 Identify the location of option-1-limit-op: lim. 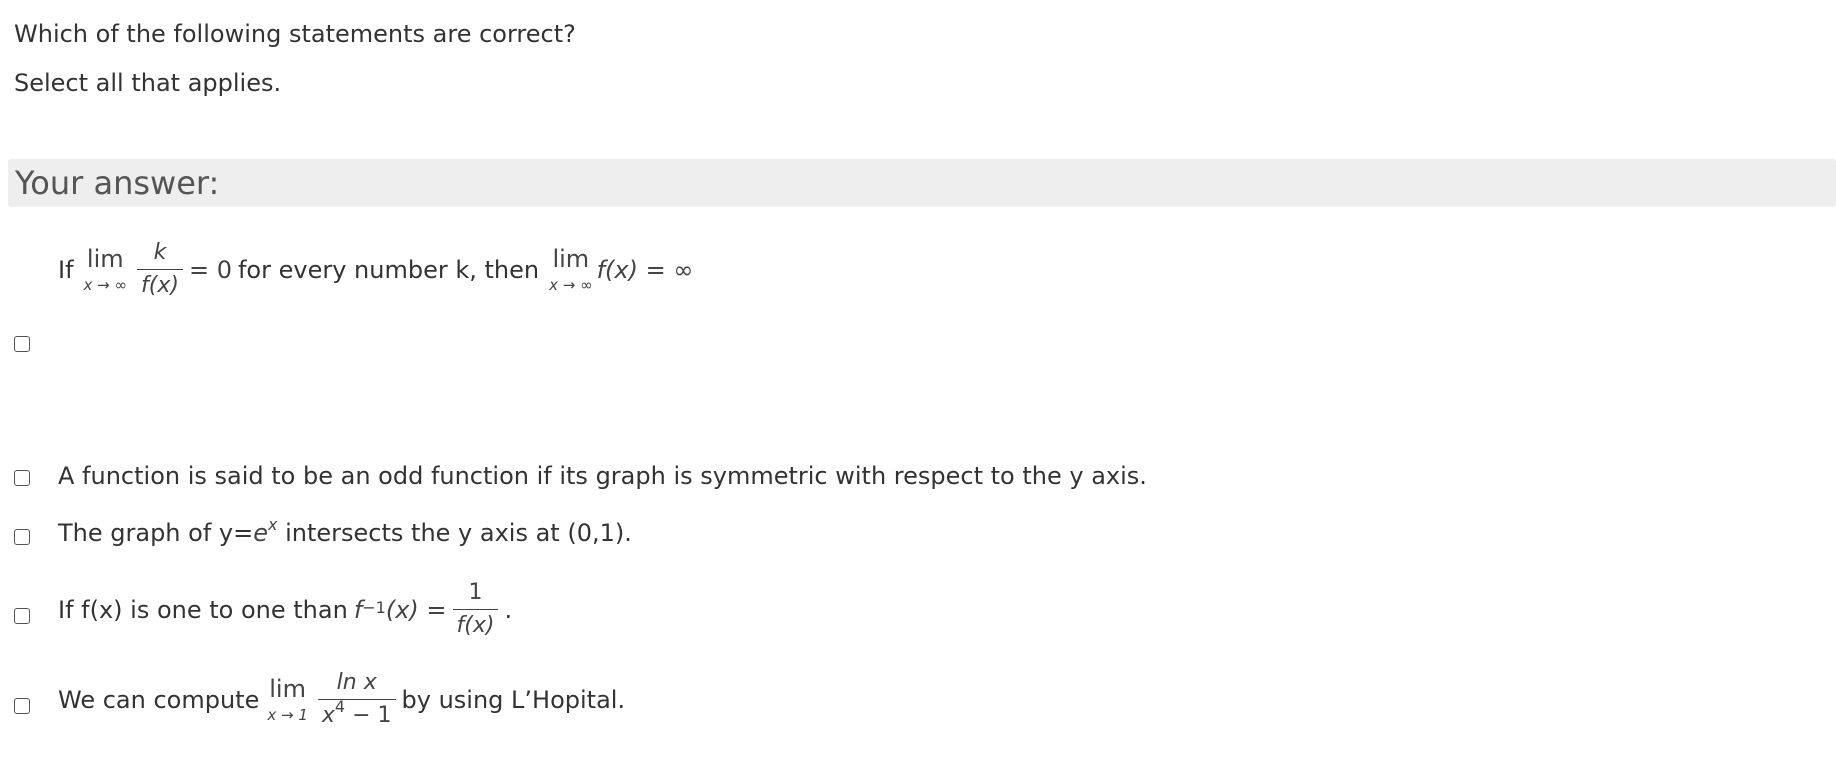
(105, 258).